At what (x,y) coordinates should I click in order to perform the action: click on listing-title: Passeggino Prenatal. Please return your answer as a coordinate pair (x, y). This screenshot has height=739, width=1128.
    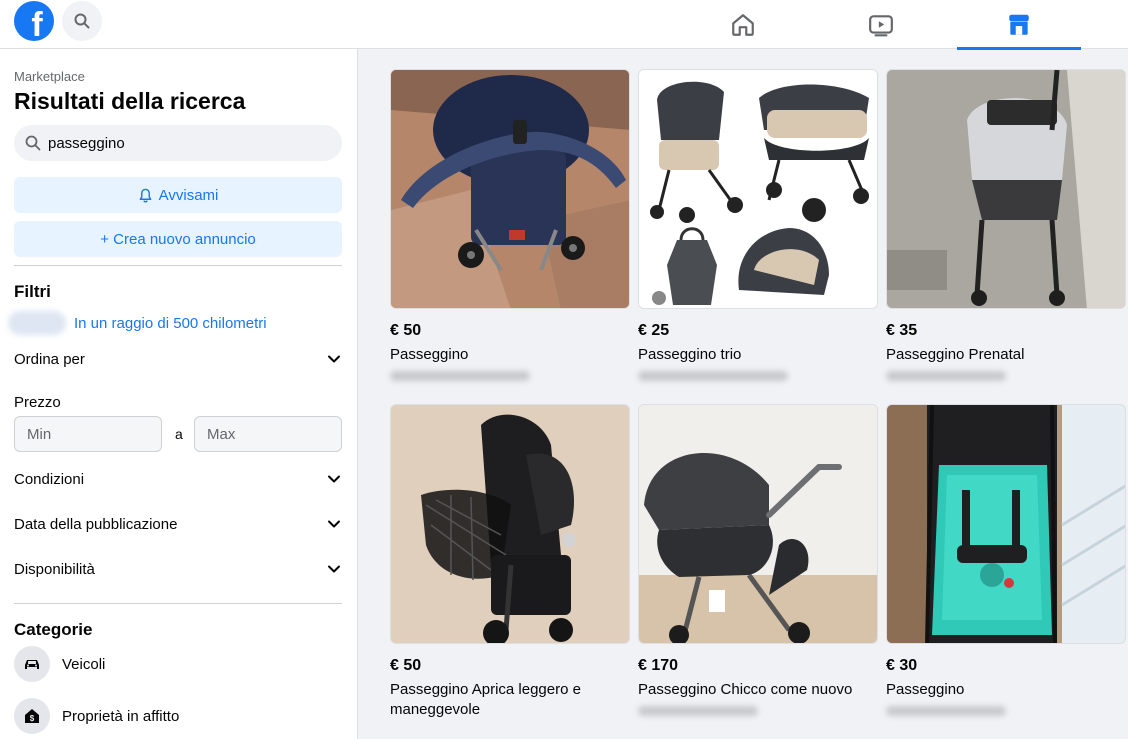
    Looking at the image, I should click on (955, 354).